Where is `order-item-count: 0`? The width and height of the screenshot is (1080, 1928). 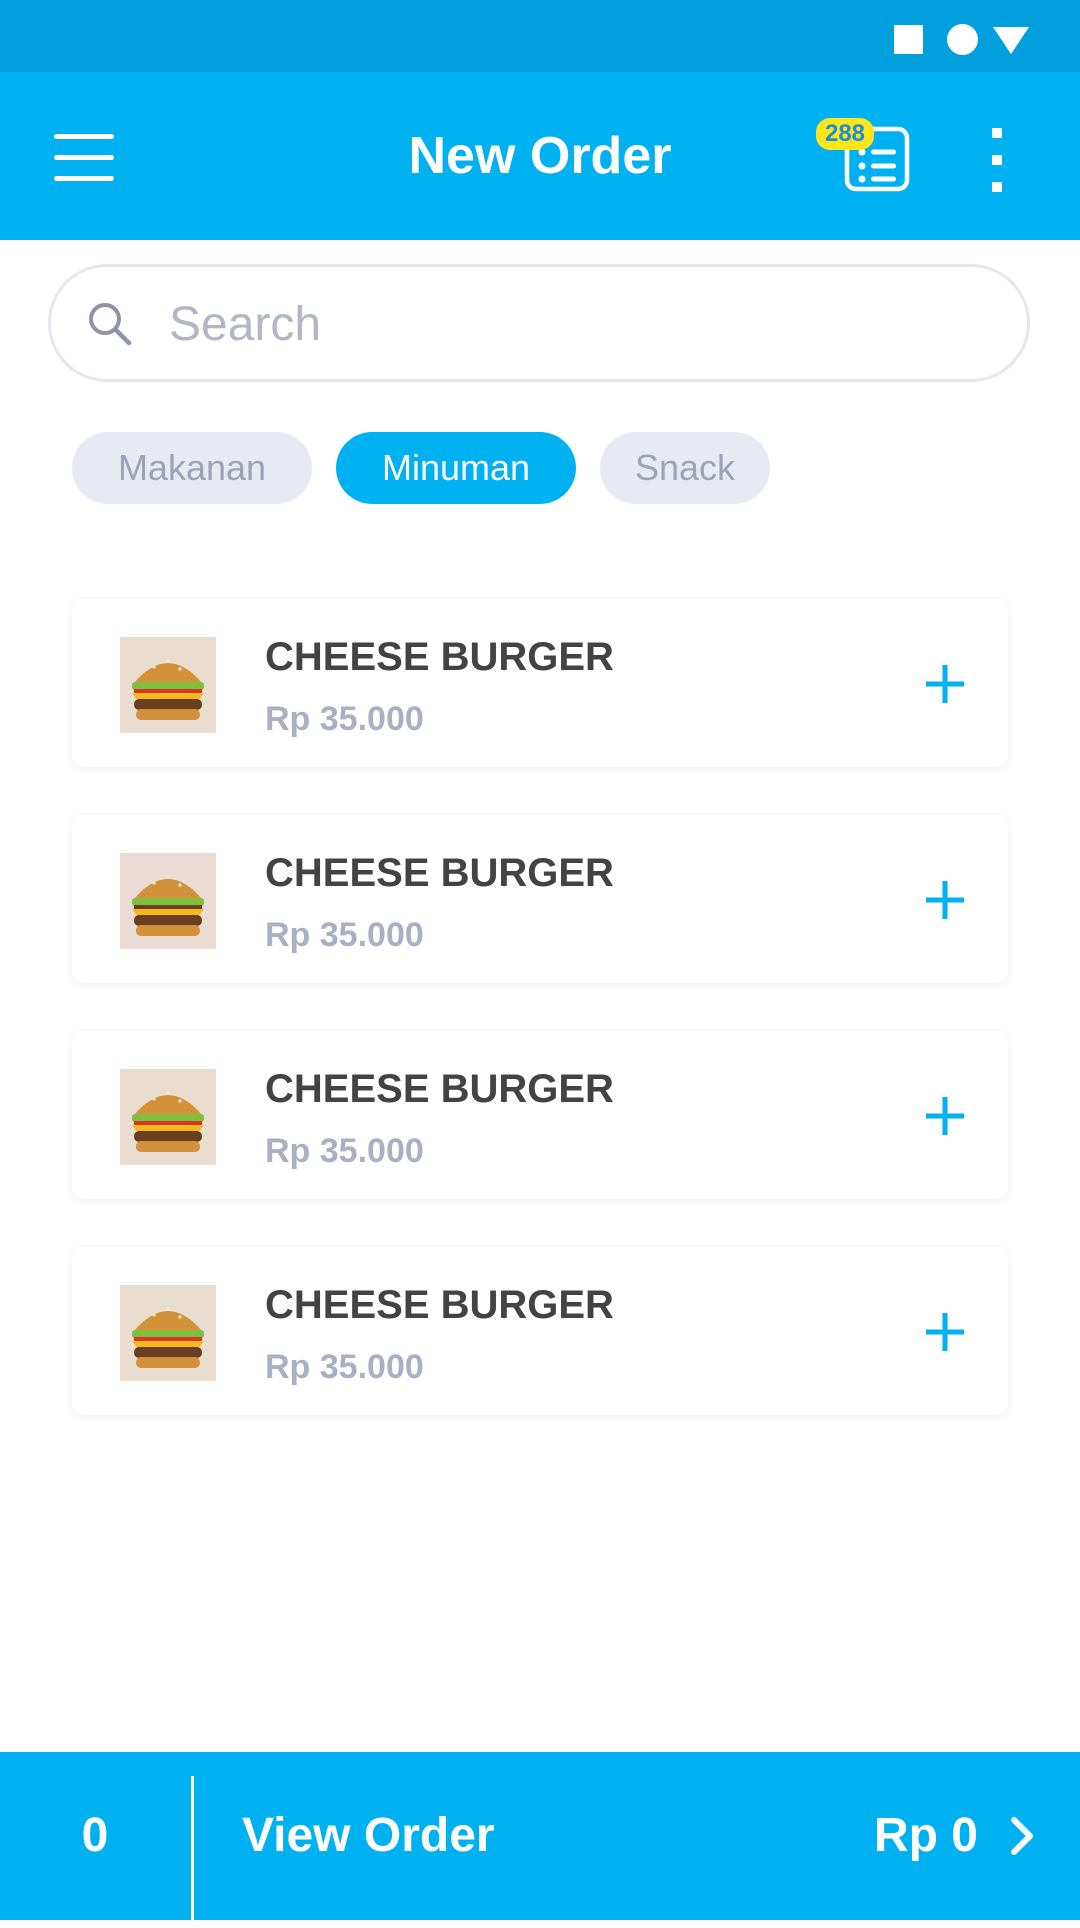
order-item-count: 0 is located at coordinates (95, 1835).